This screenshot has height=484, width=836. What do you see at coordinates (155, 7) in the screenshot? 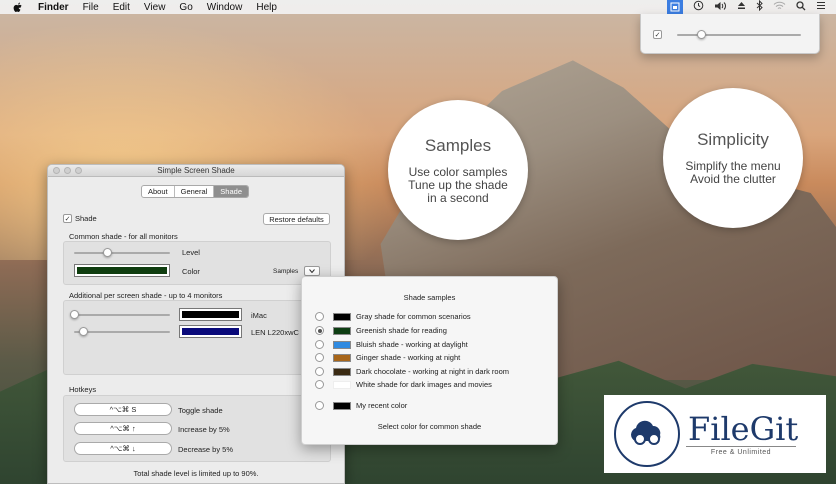
I see `menu-view: View` at bounding box center [155, 7].